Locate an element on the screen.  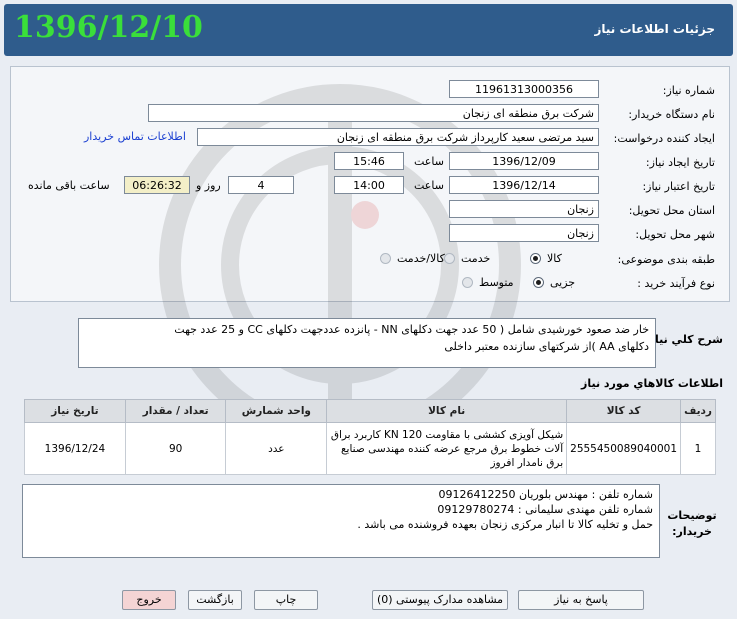
notes-line: شماره تلفن مهندی سلیمانی : 09129780274 is located at coordinates (545, 509).